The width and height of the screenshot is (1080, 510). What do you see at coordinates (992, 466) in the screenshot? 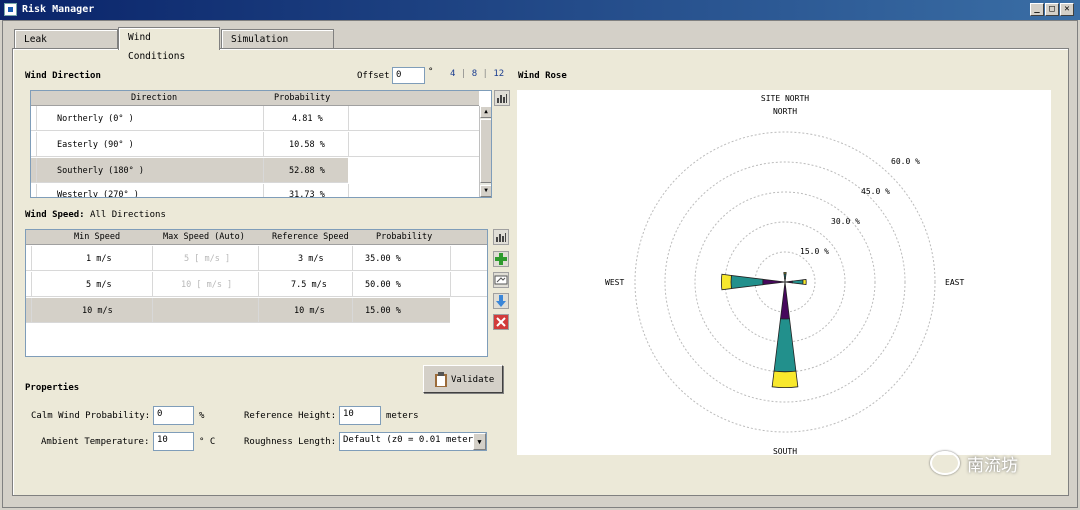
I see `watermark-brand: 南流坊` at bounding box center [992, 466].